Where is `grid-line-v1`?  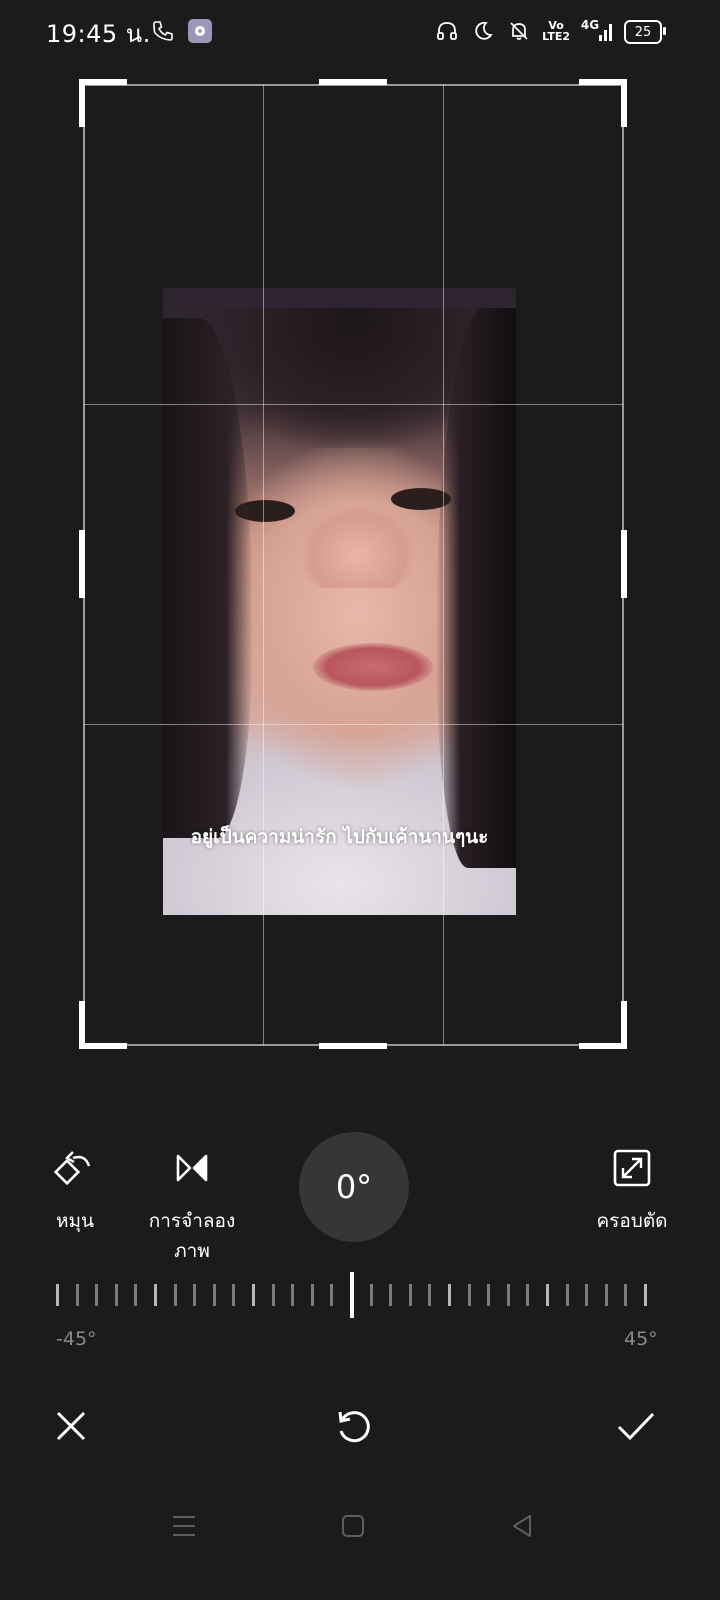
grid-line-v1 is located at coordinates (263, 565).